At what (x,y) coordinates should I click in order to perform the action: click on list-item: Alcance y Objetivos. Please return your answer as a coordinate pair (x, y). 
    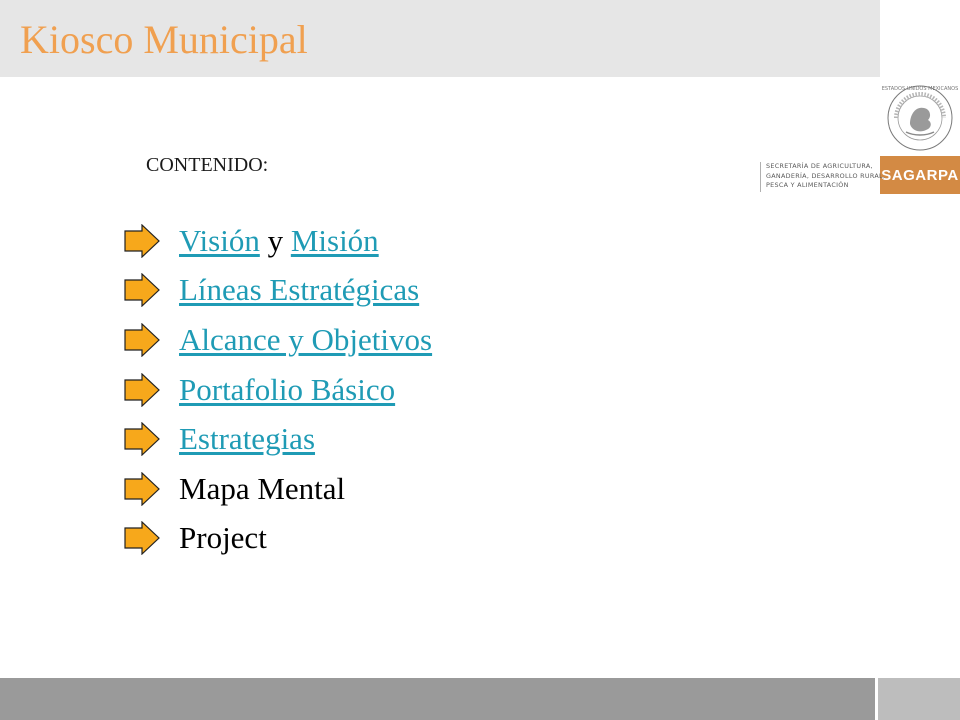
    Looking at the image, I should click on (278, 340).